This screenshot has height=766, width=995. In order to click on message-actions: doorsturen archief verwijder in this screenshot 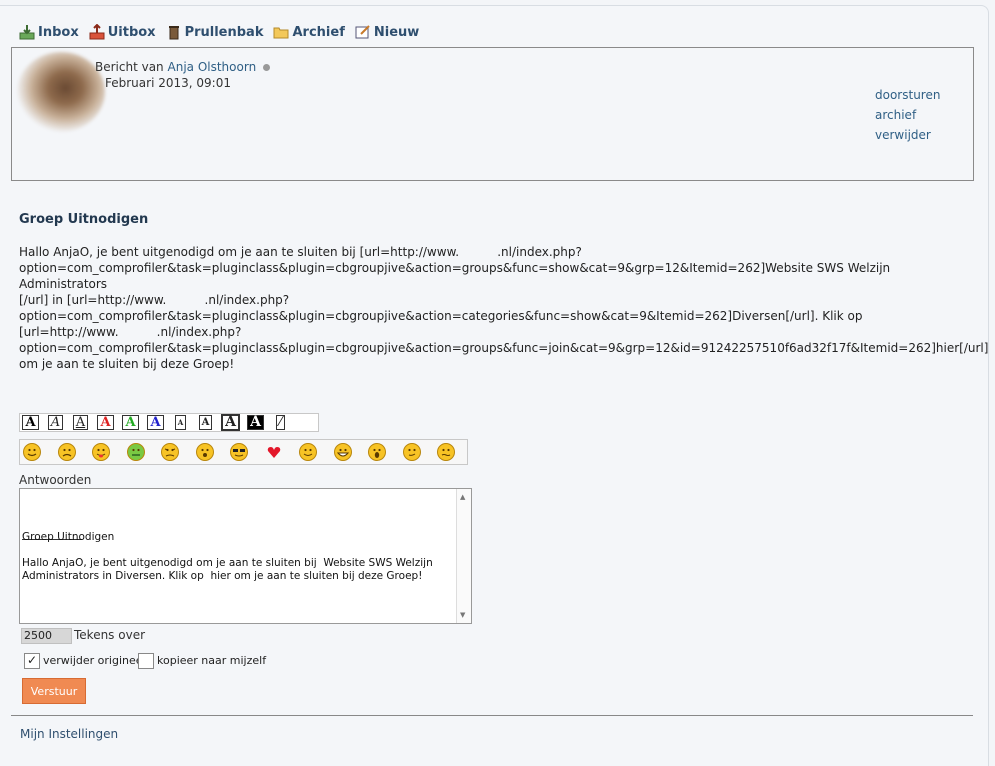, I will do `click(907, 117)`.